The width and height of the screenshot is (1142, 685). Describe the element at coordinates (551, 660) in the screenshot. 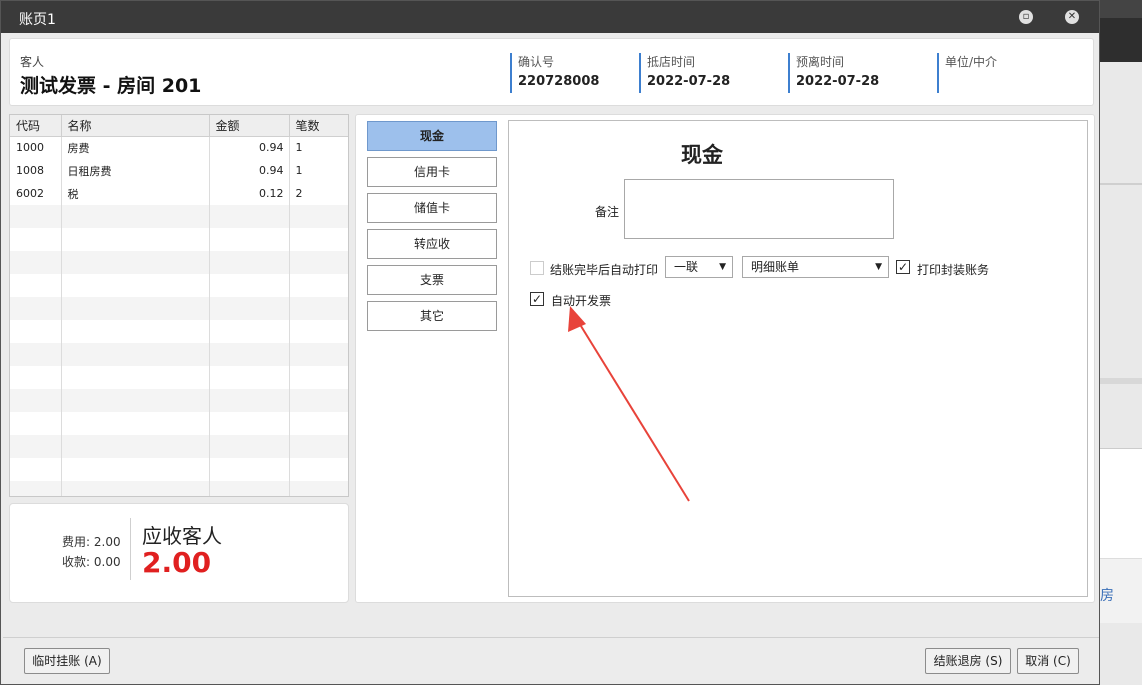

I see `dialog-footer: 临时挂账 (A) 结账退房 (S) 取消 (C)` at that location.